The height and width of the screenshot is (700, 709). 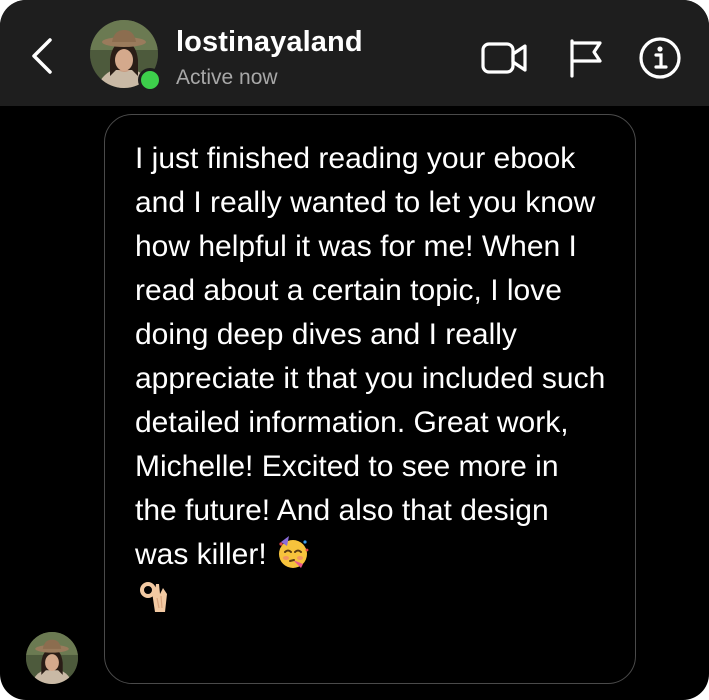 I want to click on info-icon, so click(x=660, y=58).